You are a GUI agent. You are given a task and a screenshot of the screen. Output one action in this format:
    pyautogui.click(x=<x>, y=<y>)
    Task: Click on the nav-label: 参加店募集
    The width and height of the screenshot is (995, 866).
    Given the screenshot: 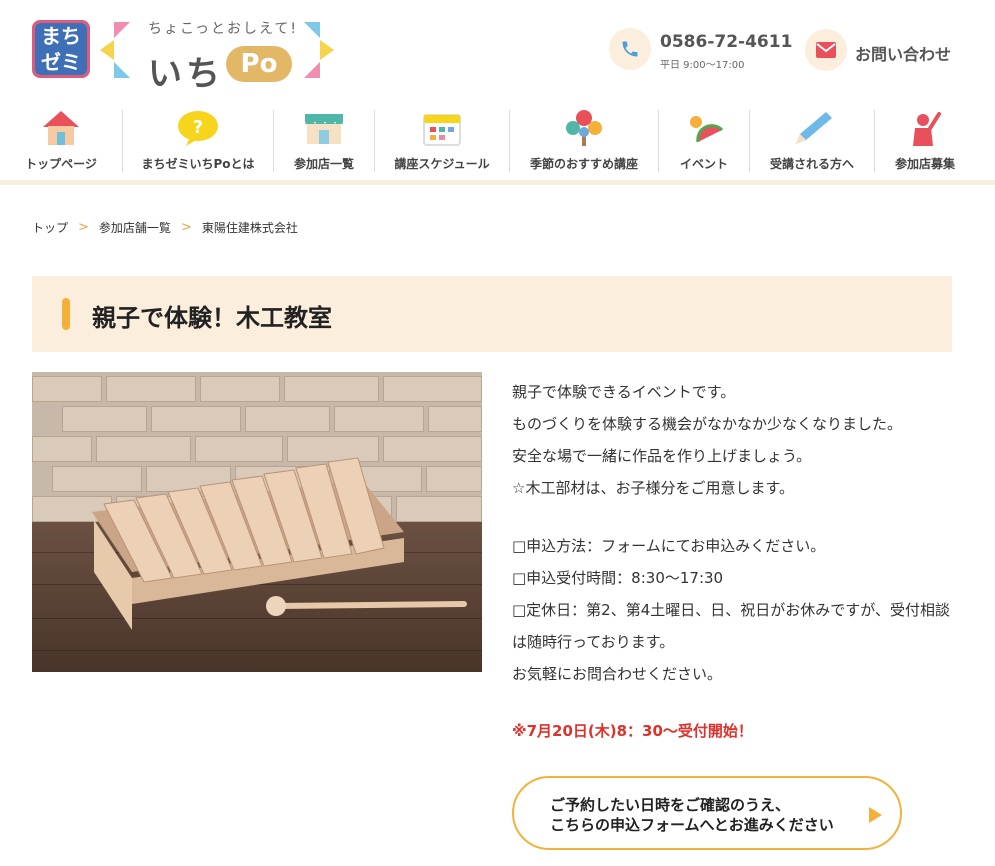 What is the action you would take?
    pyautogui.click(x=924, y=164)
    